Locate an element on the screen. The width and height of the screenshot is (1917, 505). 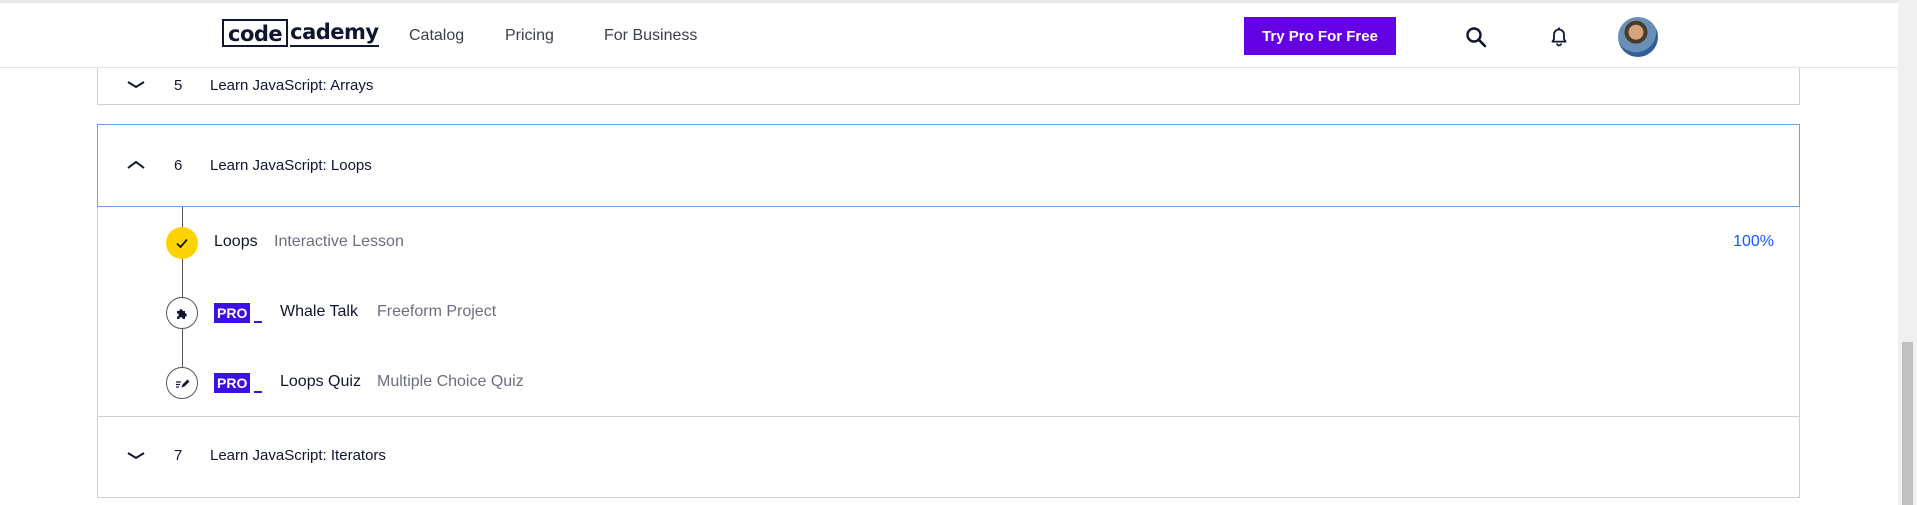
module-title: Learn JavaScript: Loops is located at coordinates (291, 165).